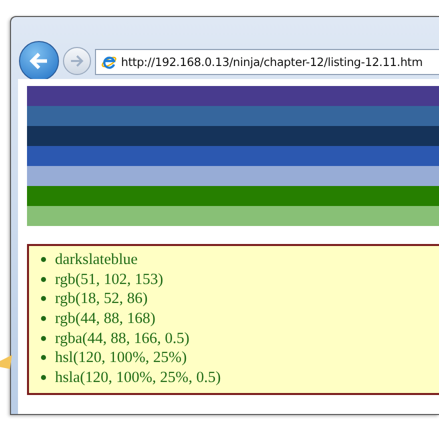 This screenshot has height=427, width=439. I want to click on list-item: rgba(44, 88, 166, 0.5), so click(122, 338).